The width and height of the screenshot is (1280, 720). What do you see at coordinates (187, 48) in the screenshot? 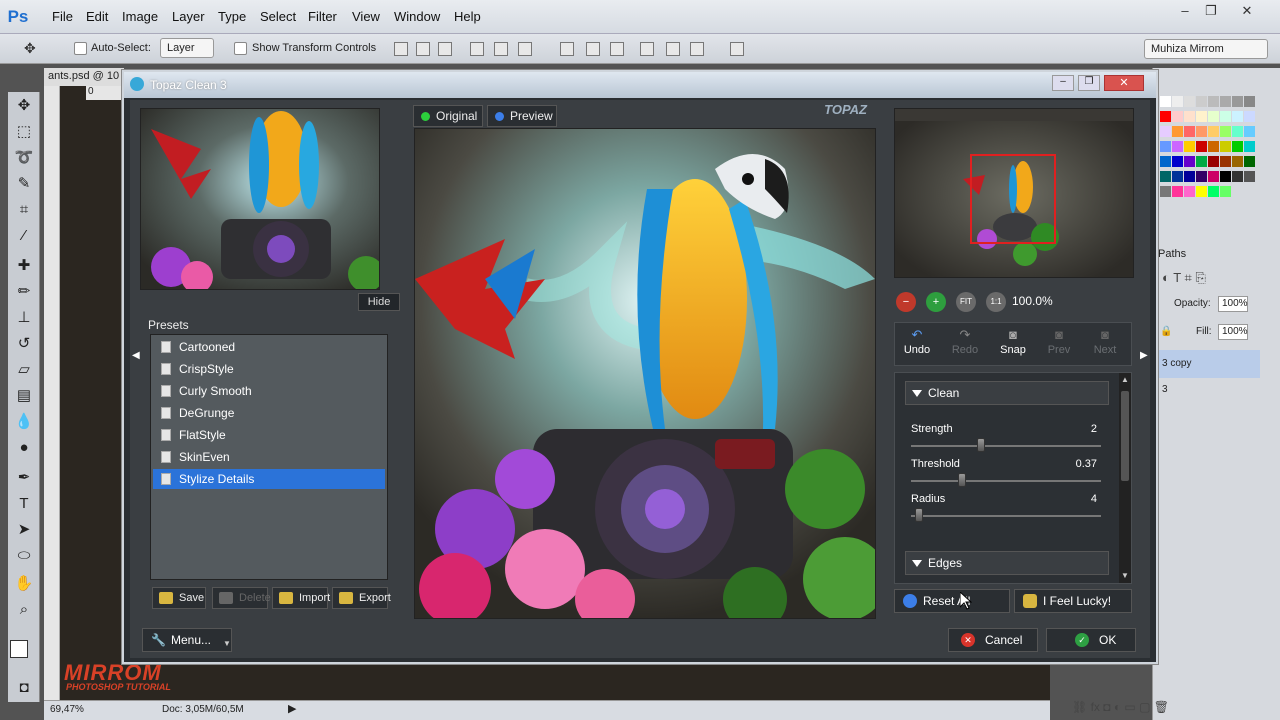
I see `auto-select-dropdown: Layer` at bounding box center [187, 48].